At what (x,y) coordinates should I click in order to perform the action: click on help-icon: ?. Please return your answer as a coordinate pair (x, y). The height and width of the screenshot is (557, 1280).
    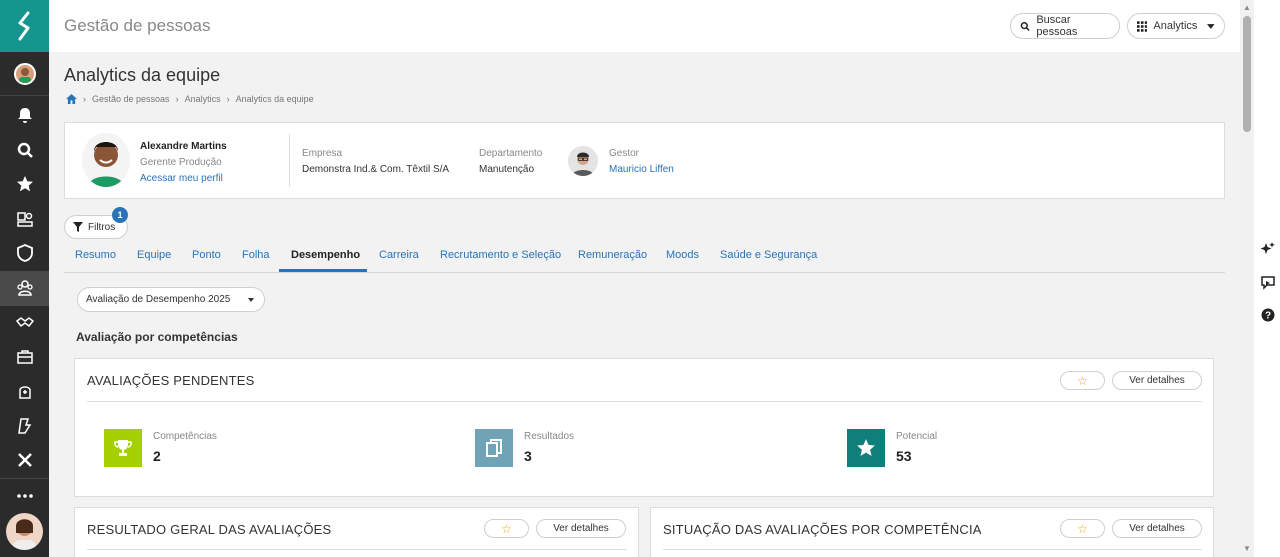
    Looking at the image, I should click on (1268, 315).